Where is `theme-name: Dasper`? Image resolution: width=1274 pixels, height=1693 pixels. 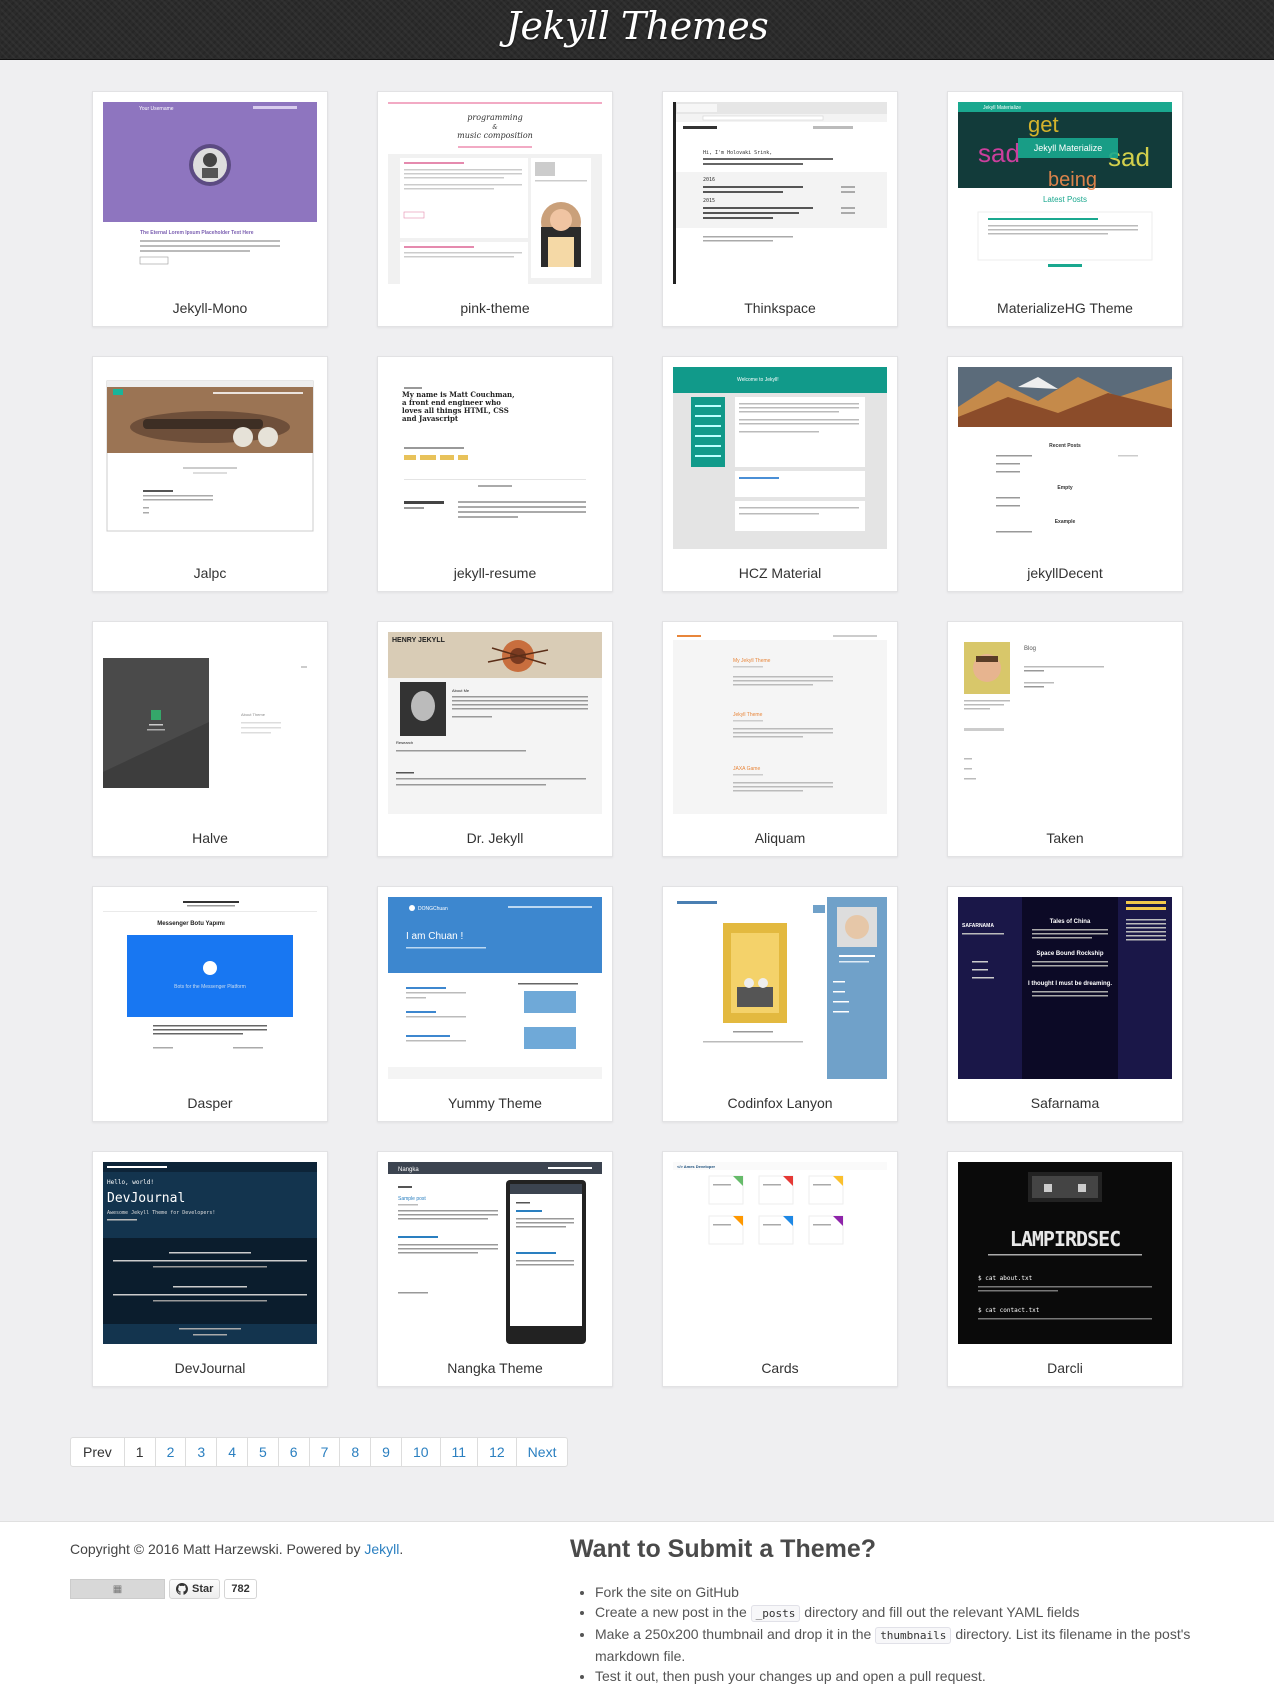
theme-name: Dasper is located at coordinates (210, 1103).